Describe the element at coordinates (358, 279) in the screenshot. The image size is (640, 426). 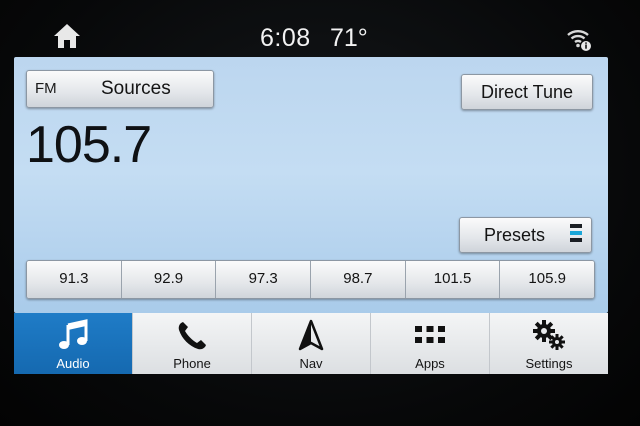
I see `preset-button-4: 98.7` at that location.